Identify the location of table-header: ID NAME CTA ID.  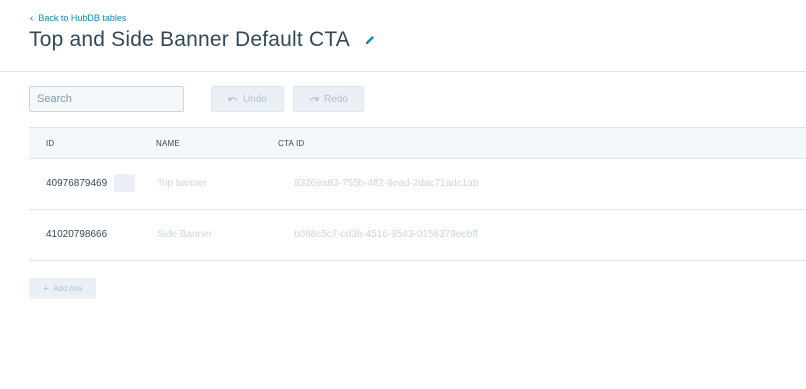
(417, 143).